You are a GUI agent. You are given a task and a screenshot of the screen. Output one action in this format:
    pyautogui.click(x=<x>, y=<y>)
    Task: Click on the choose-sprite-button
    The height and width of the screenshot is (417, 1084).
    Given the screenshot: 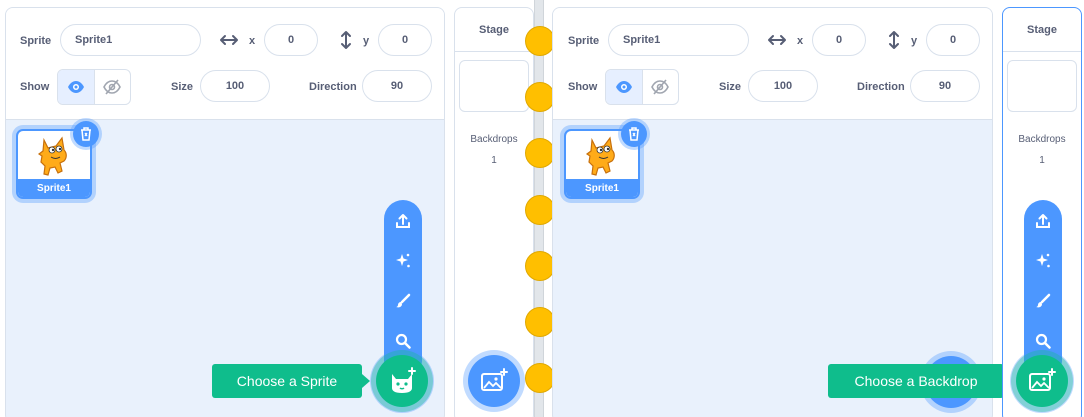 What is the action you would take?
    pyautogui.click(x=402, y=381)
    